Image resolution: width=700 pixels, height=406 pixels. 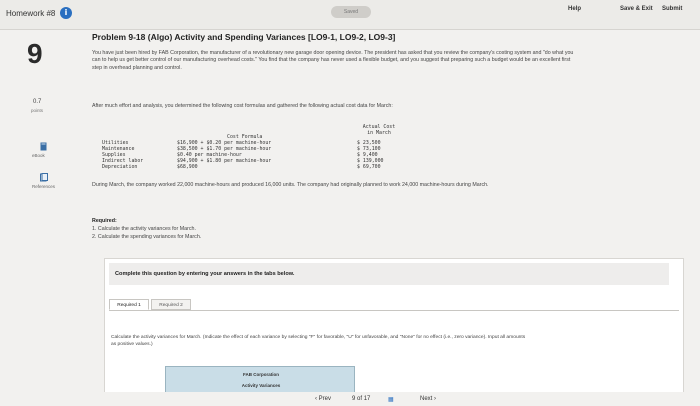 I want to click on points-value: 0.7, so click(x=37, y=102).